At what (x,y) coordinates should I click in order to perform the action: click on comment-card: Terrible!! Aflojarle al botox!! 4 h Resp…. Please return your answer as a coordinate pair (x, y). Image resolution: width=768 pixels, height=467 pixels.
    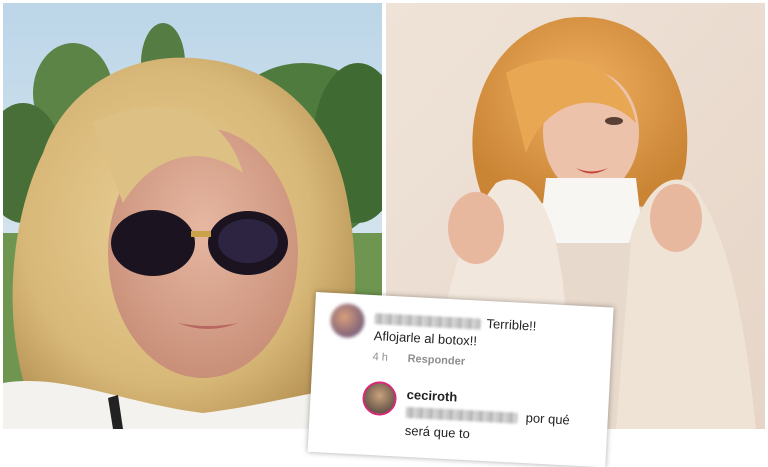
    Looking at the image, I should click on (460, 379).